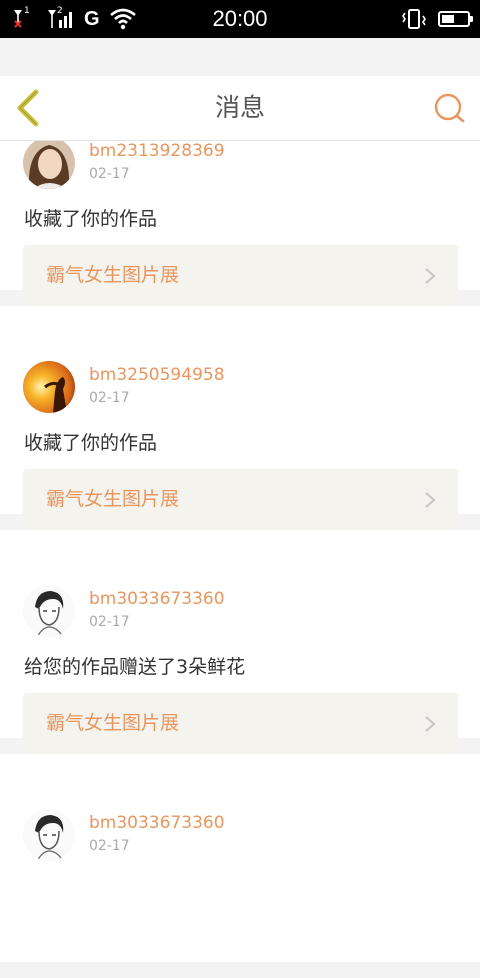 This screenshot has width=480, height=978. I want to click on page-title: 消息, so click(239, 107).